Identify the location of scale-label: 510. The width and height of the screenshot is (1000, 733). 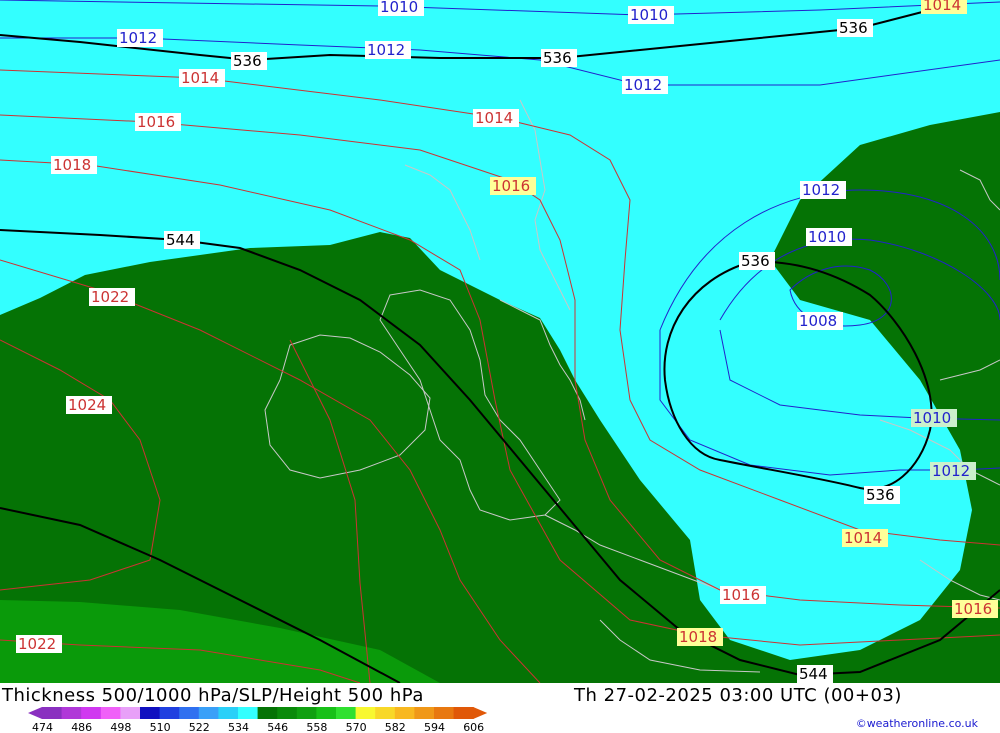
(160, 727).